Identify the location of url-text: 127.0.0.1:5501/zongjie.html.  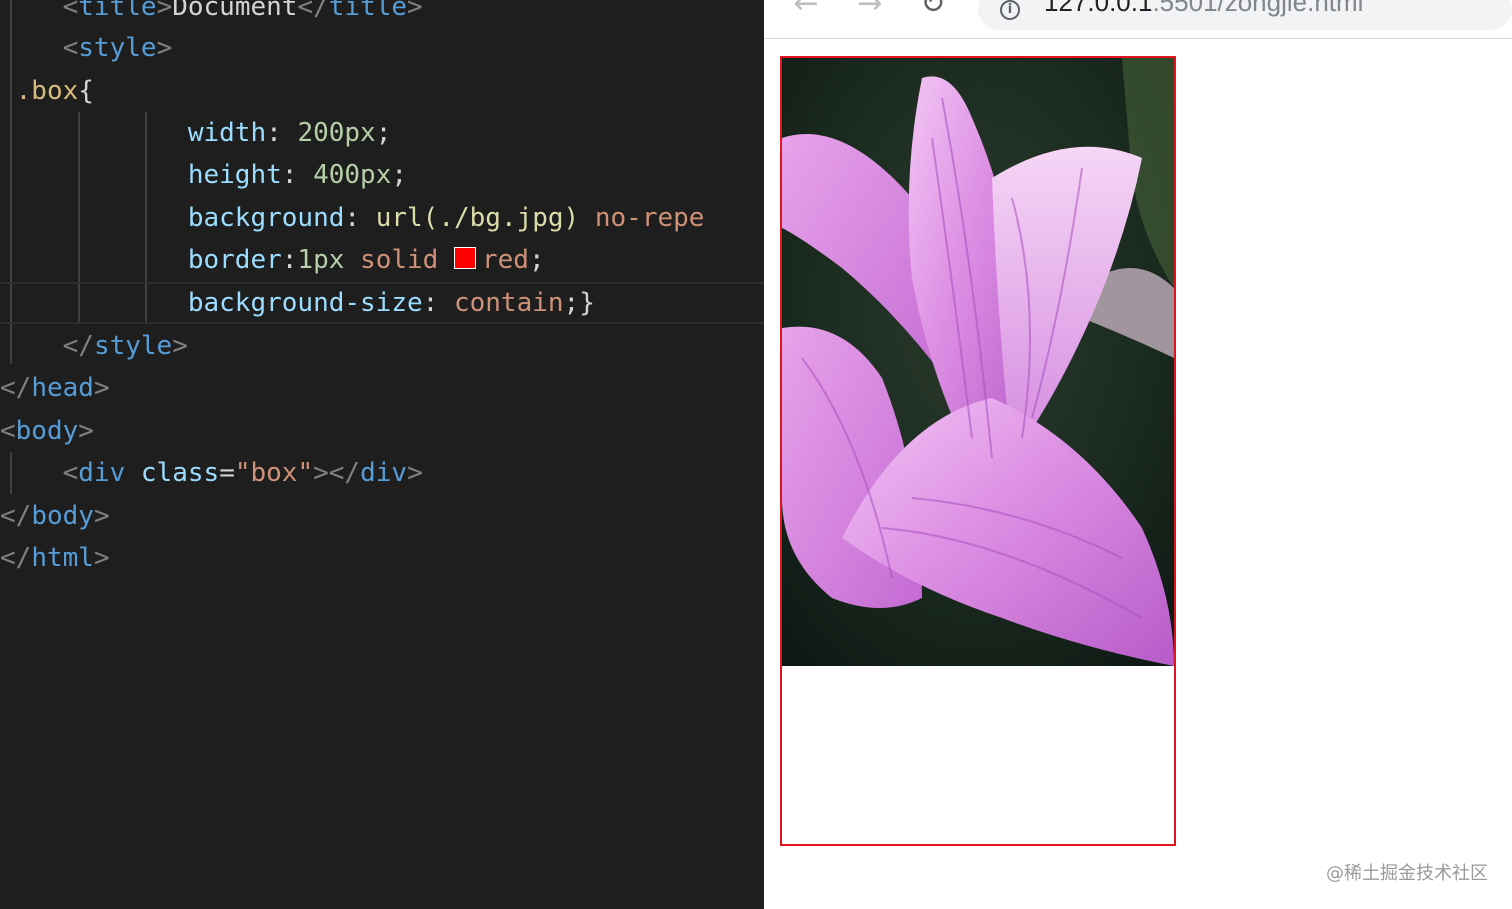
(1203, 8).